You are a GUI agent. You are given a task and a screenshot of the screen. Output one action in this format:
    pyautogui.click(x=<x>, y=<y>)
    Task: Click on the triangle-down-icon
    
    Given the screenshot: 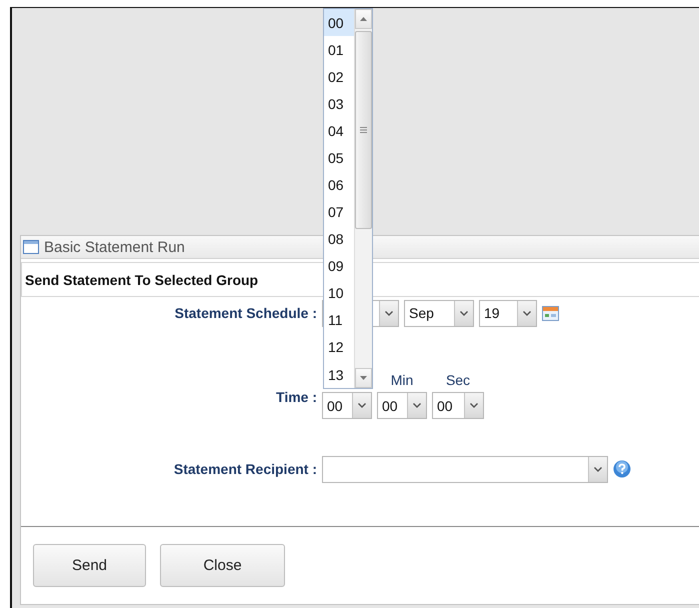 What is the action you would take?
    pyautogui.click(x=363, y=378)
    